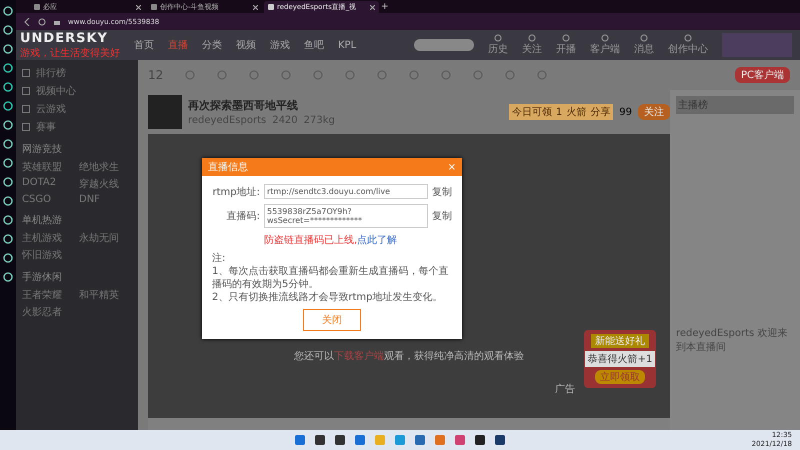 This screenshot has width=800, height=450. I want to click on header-link: 客户端, so click(605, 45).